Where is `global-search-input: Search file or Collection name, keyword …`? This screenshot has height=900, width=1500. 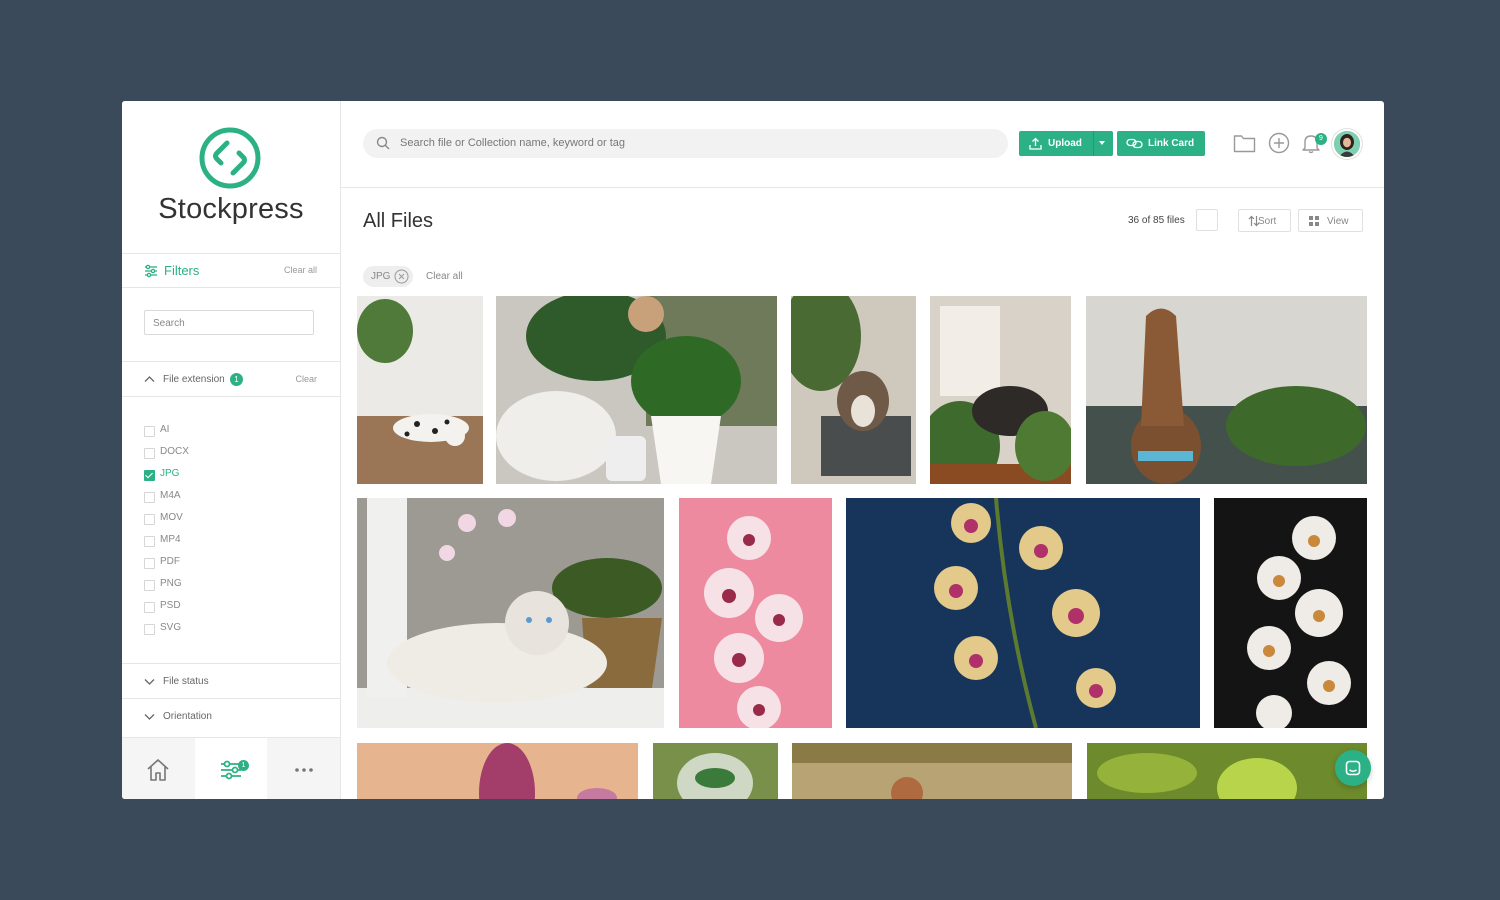 global-search-input: Search file or Collection name, keyword … is located at coordinates (685, 143).